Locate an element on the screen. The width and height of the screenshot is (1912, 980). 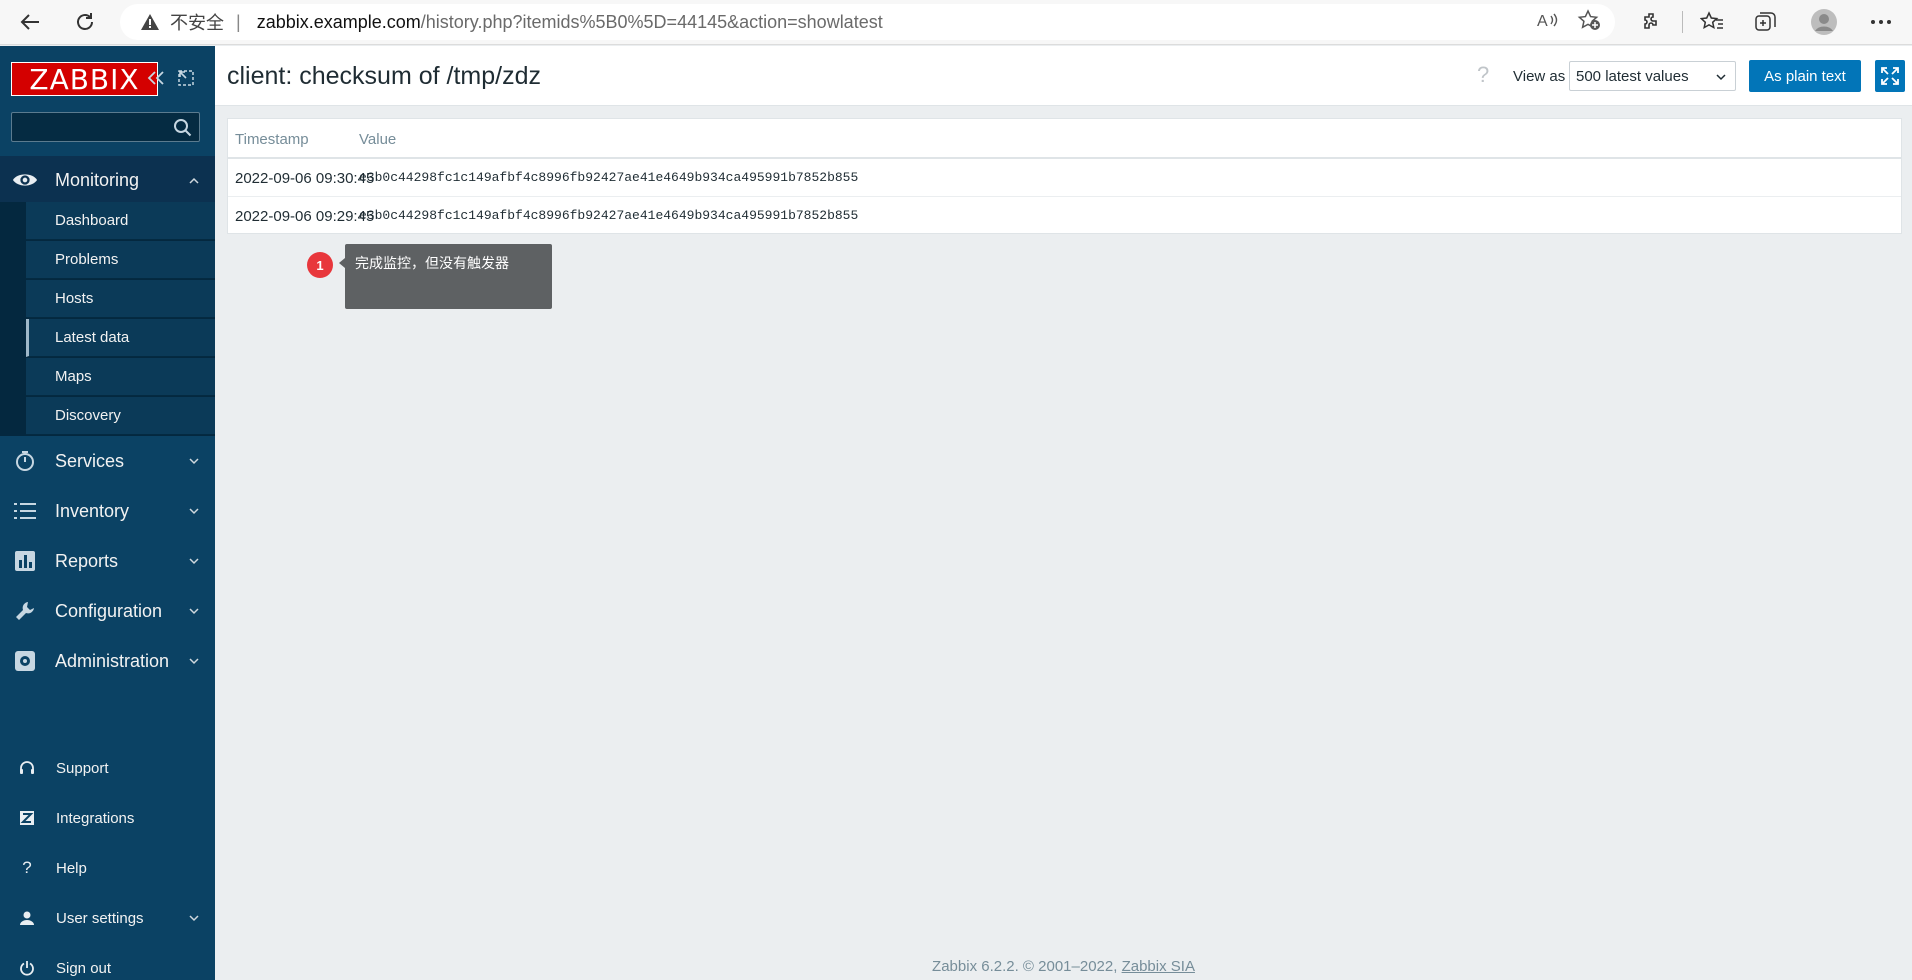
fullscreen-button is located at coordinates (1890, 76).